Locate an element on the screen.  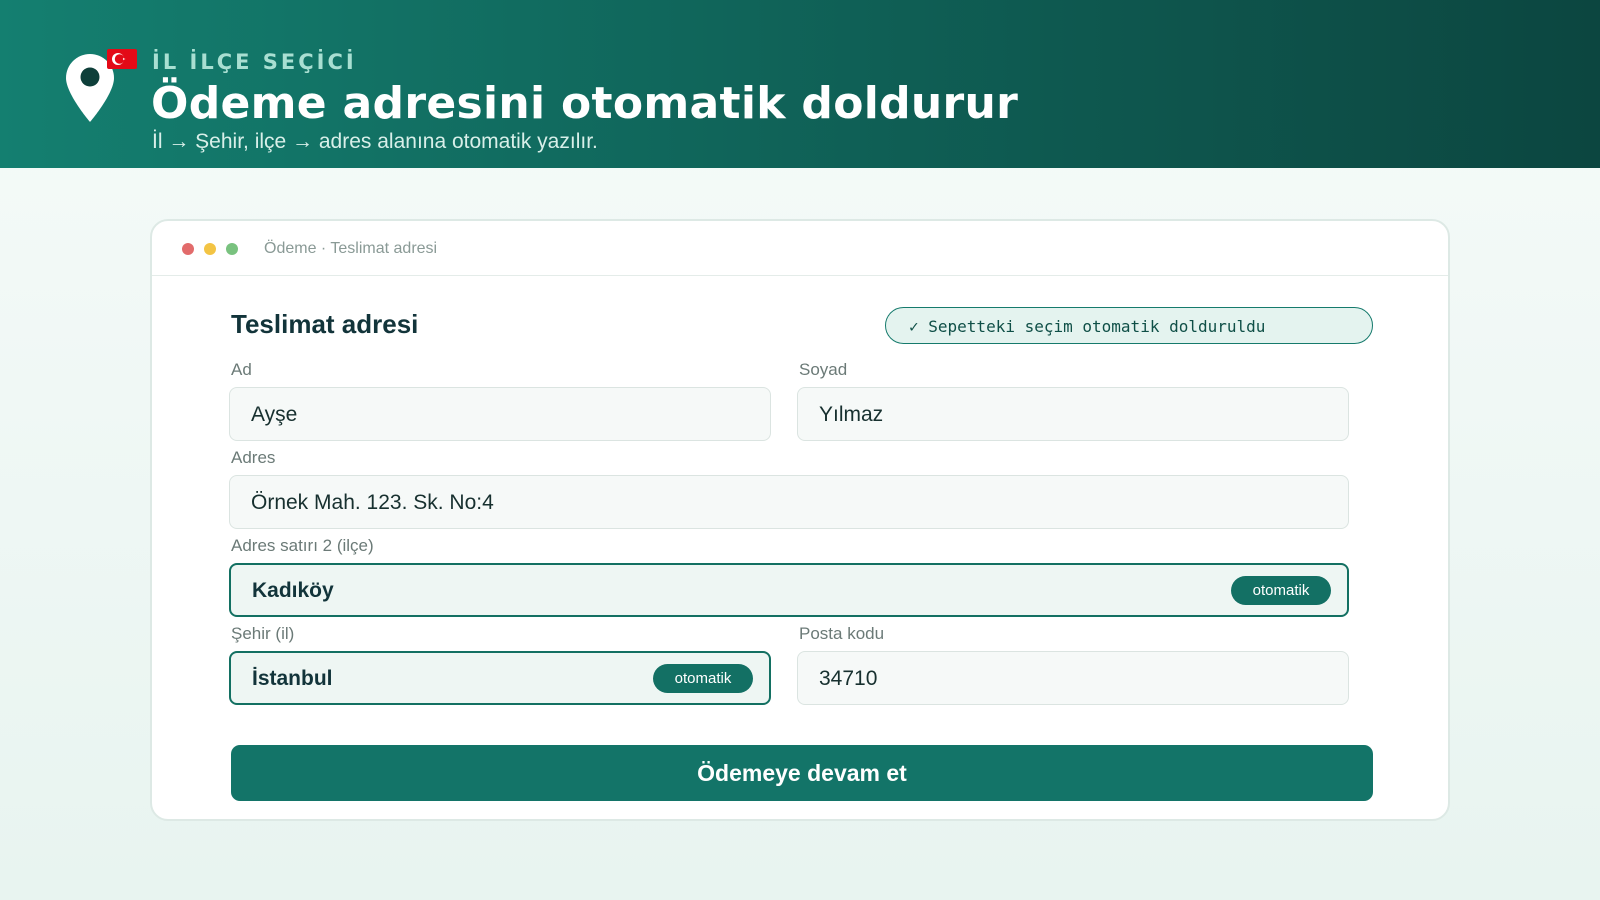
city-label: Şehir (il) is located at coordinates (263, 633).